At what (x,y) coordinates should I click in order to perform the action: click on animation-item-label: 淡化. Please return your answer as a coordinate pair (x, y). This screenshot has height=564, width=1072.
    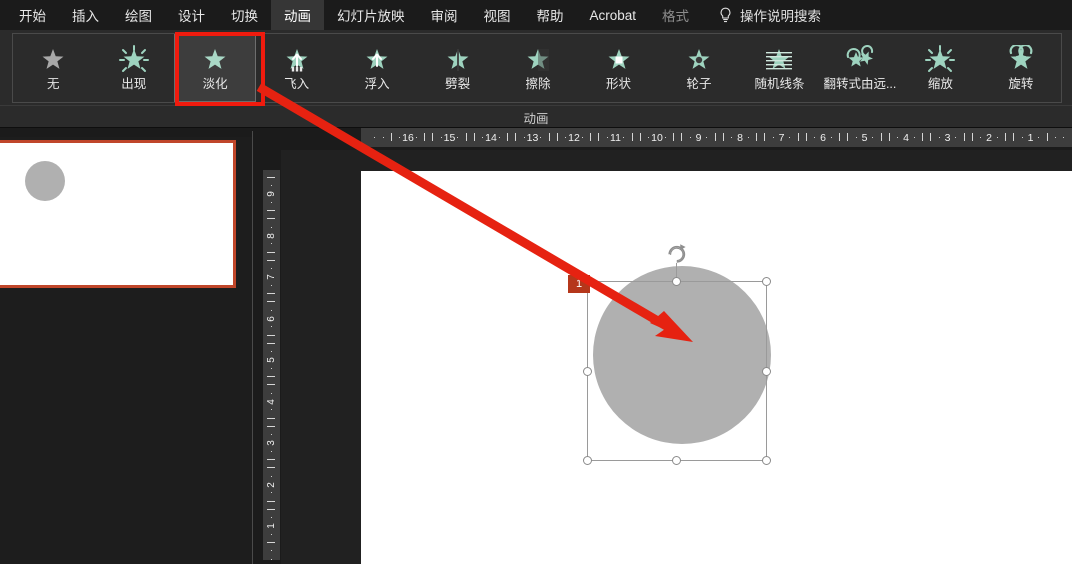
    Looking at the image, I should click on (215, 84).